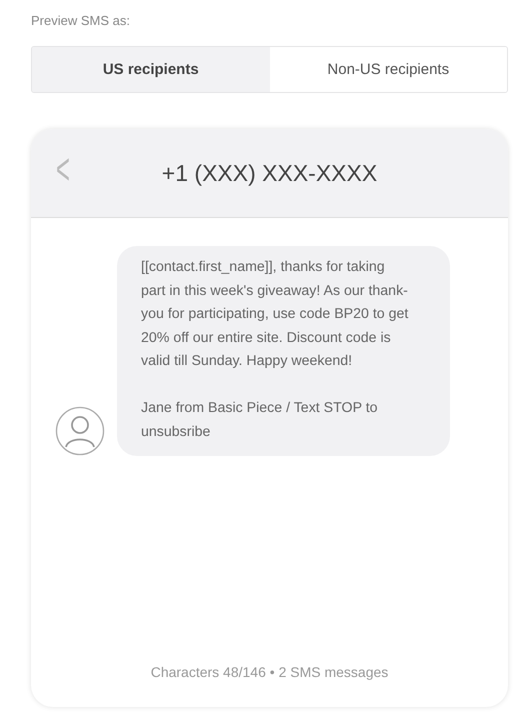 The width and height of the screenshot is (517, 720). Describe the element at coordinates (260, 420) in the screenshot. I see `message-text: Jane from Basic Piece / Text STOP to unsubsribe` at that location.